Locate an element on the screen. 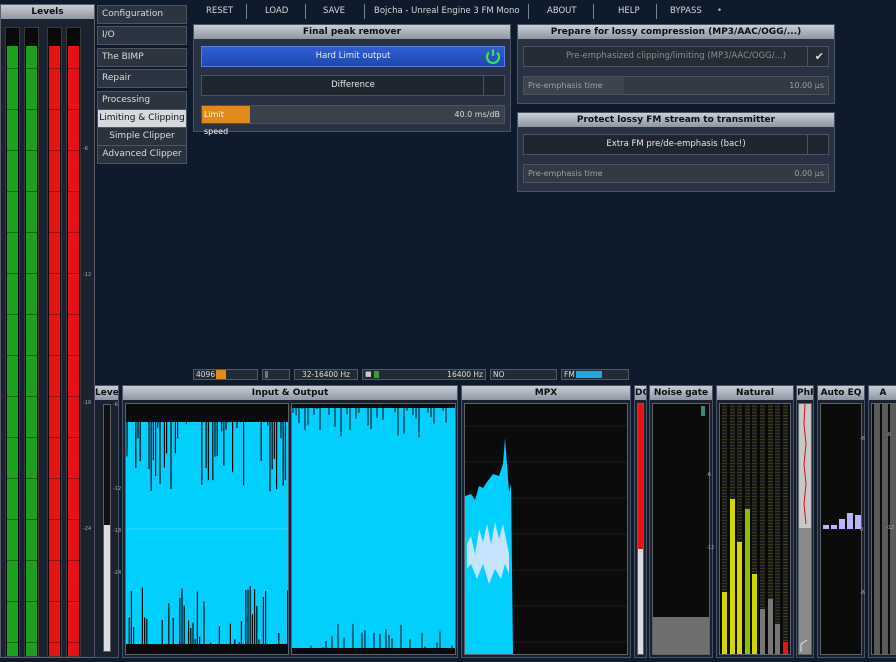 The width and height of the screenshot is (896, 662). menu-limiting-clipping: Limiting & Clipping is located at coordinates (142, 118).